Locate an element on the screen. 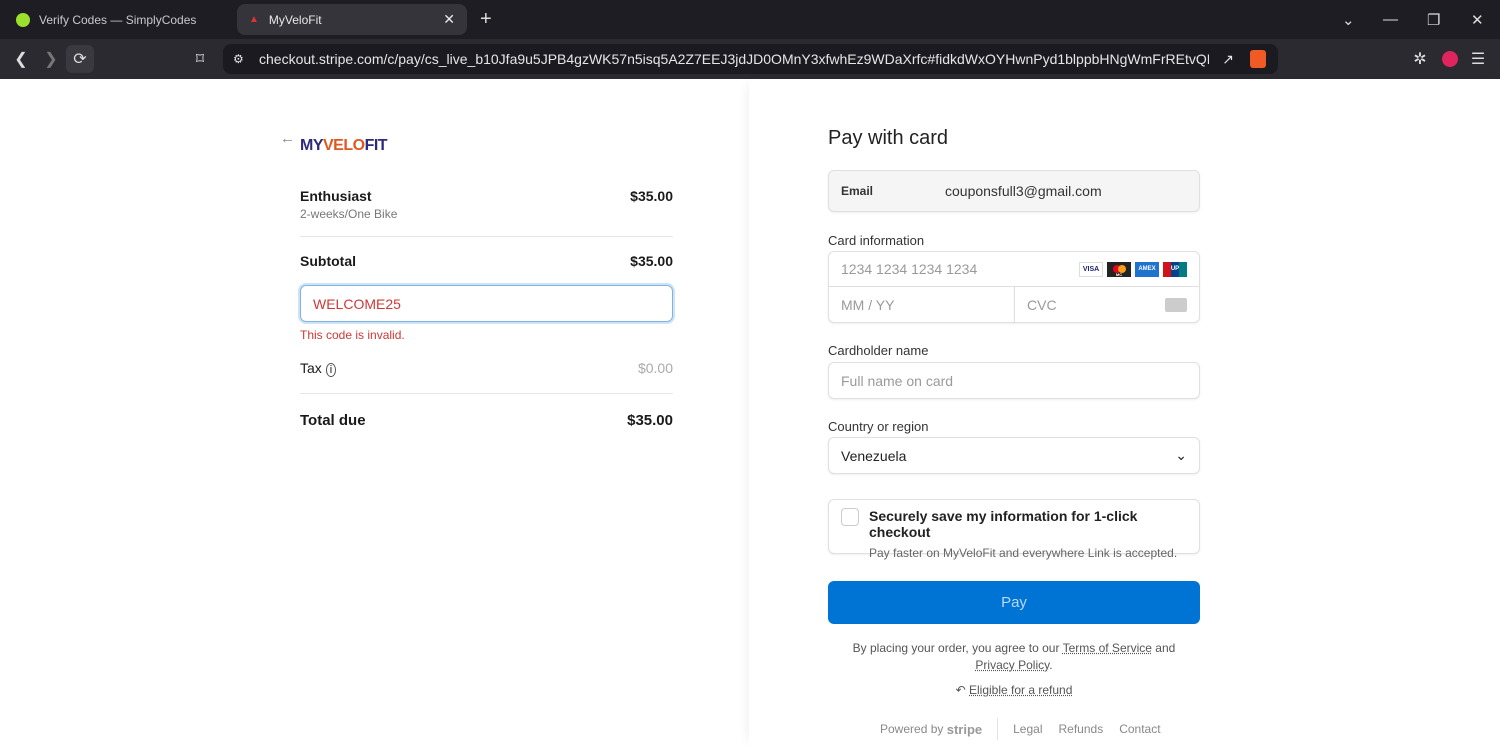 Image resolution: width=1500 pixels, height=747 pixels. subtotal-row: Subtotal $35.00 is located at coordinates (486, 261).